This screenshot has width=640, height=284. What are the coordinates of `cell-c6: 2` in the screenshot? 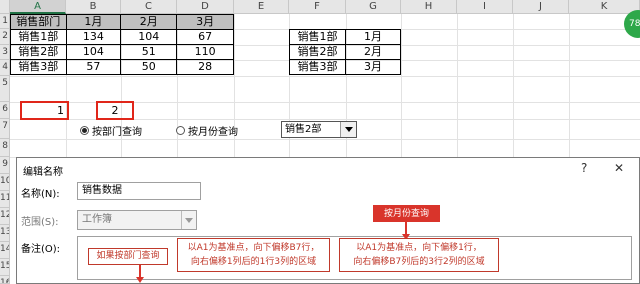 It's located at (115, 110).